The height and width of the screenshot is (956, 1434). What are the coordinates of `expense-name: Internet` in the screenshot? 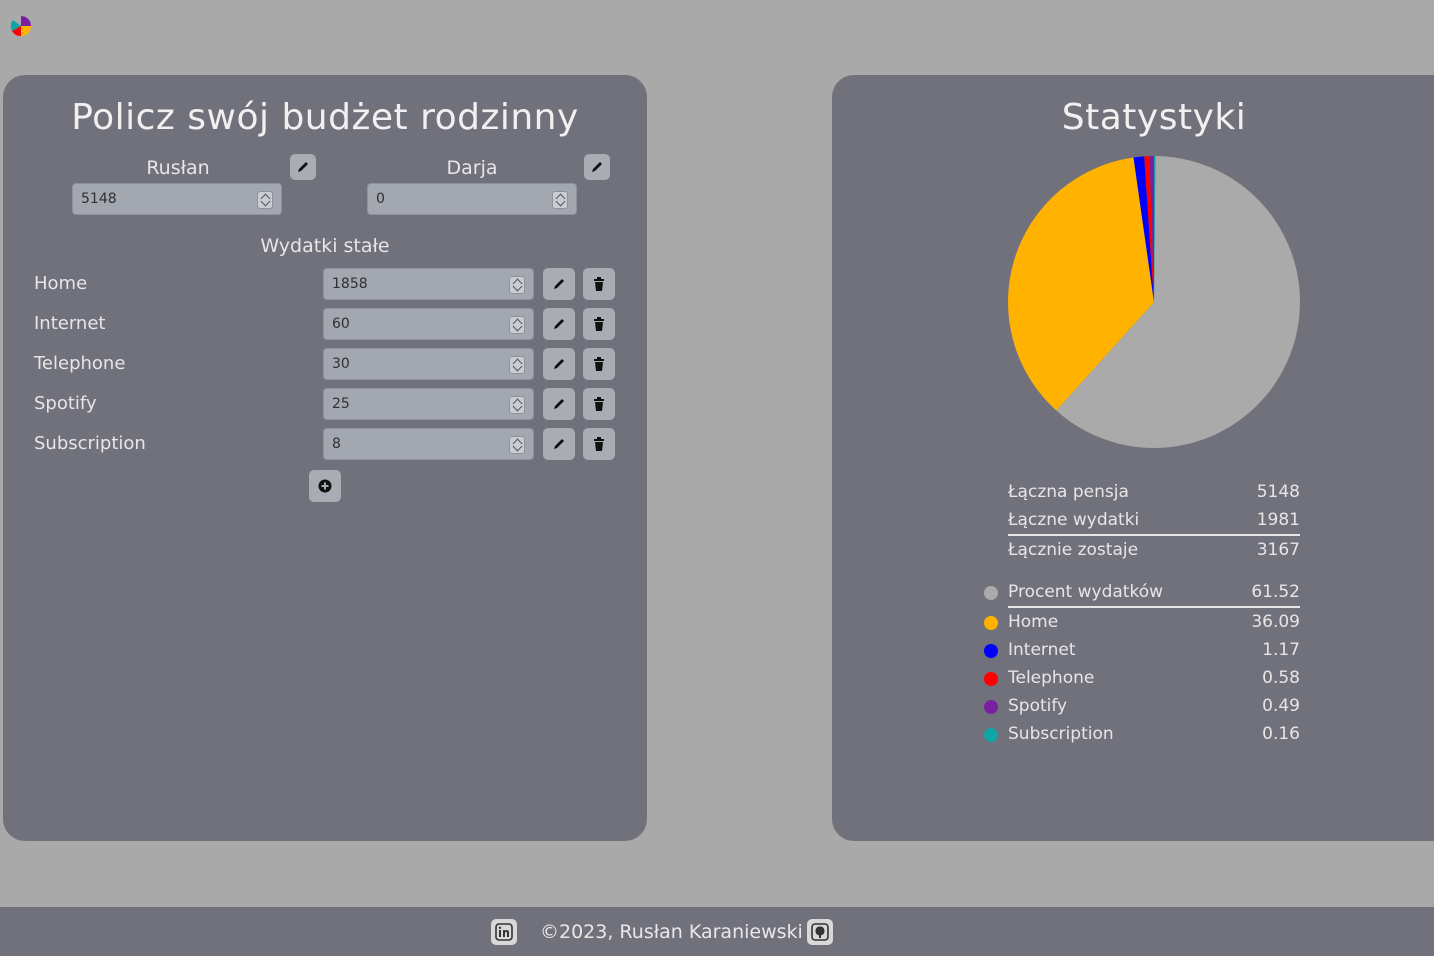 It's located at (70, 323).